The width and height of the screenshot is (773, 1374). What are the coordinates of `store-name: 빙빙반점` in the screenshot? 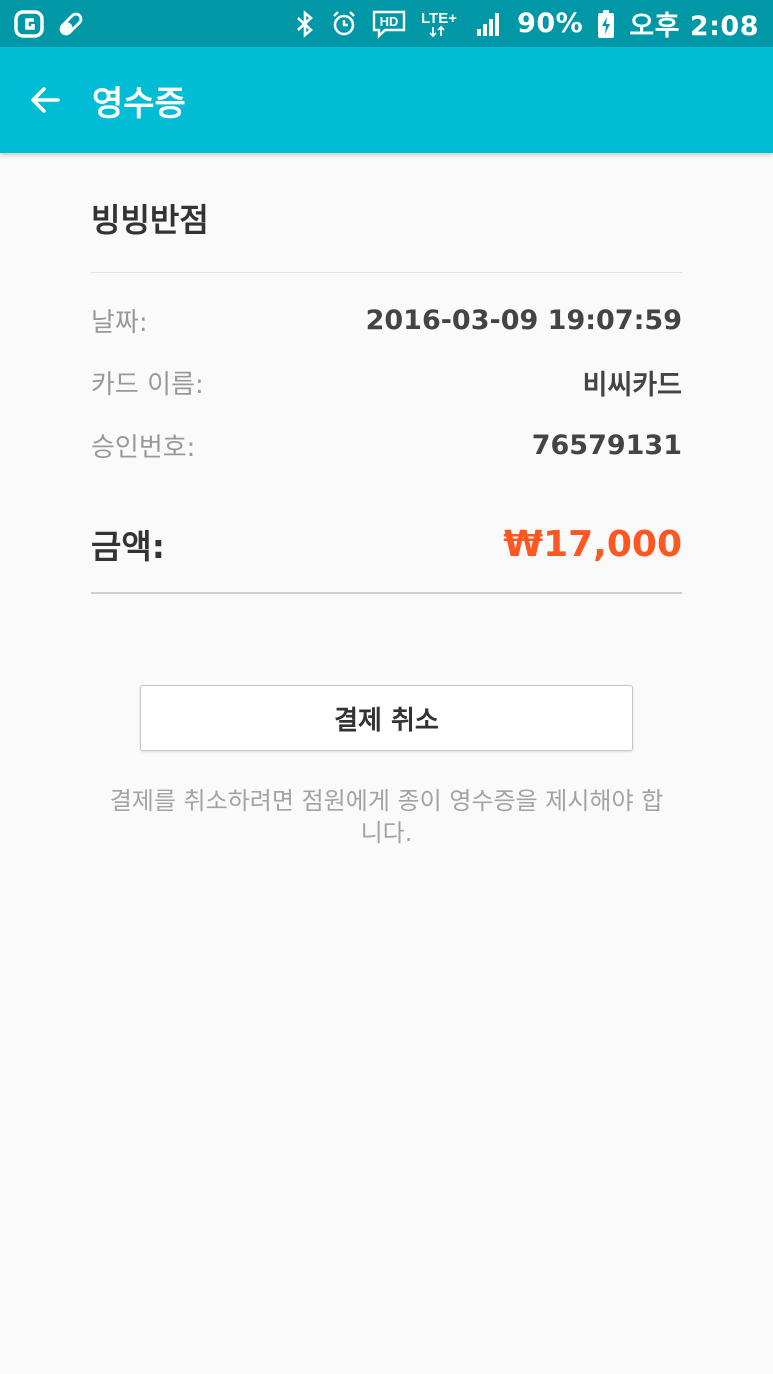 It's located at (150, 220).